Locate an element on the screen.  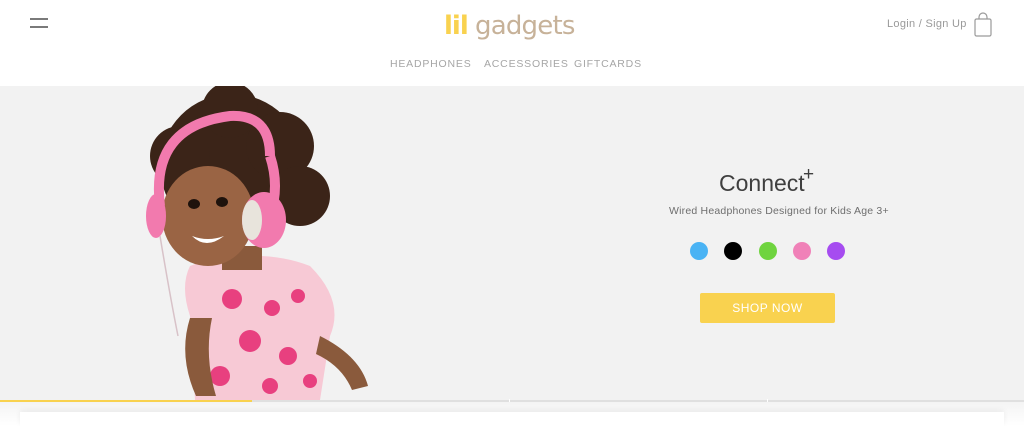
color-swatch-purple is located at coordinates (836, 251).